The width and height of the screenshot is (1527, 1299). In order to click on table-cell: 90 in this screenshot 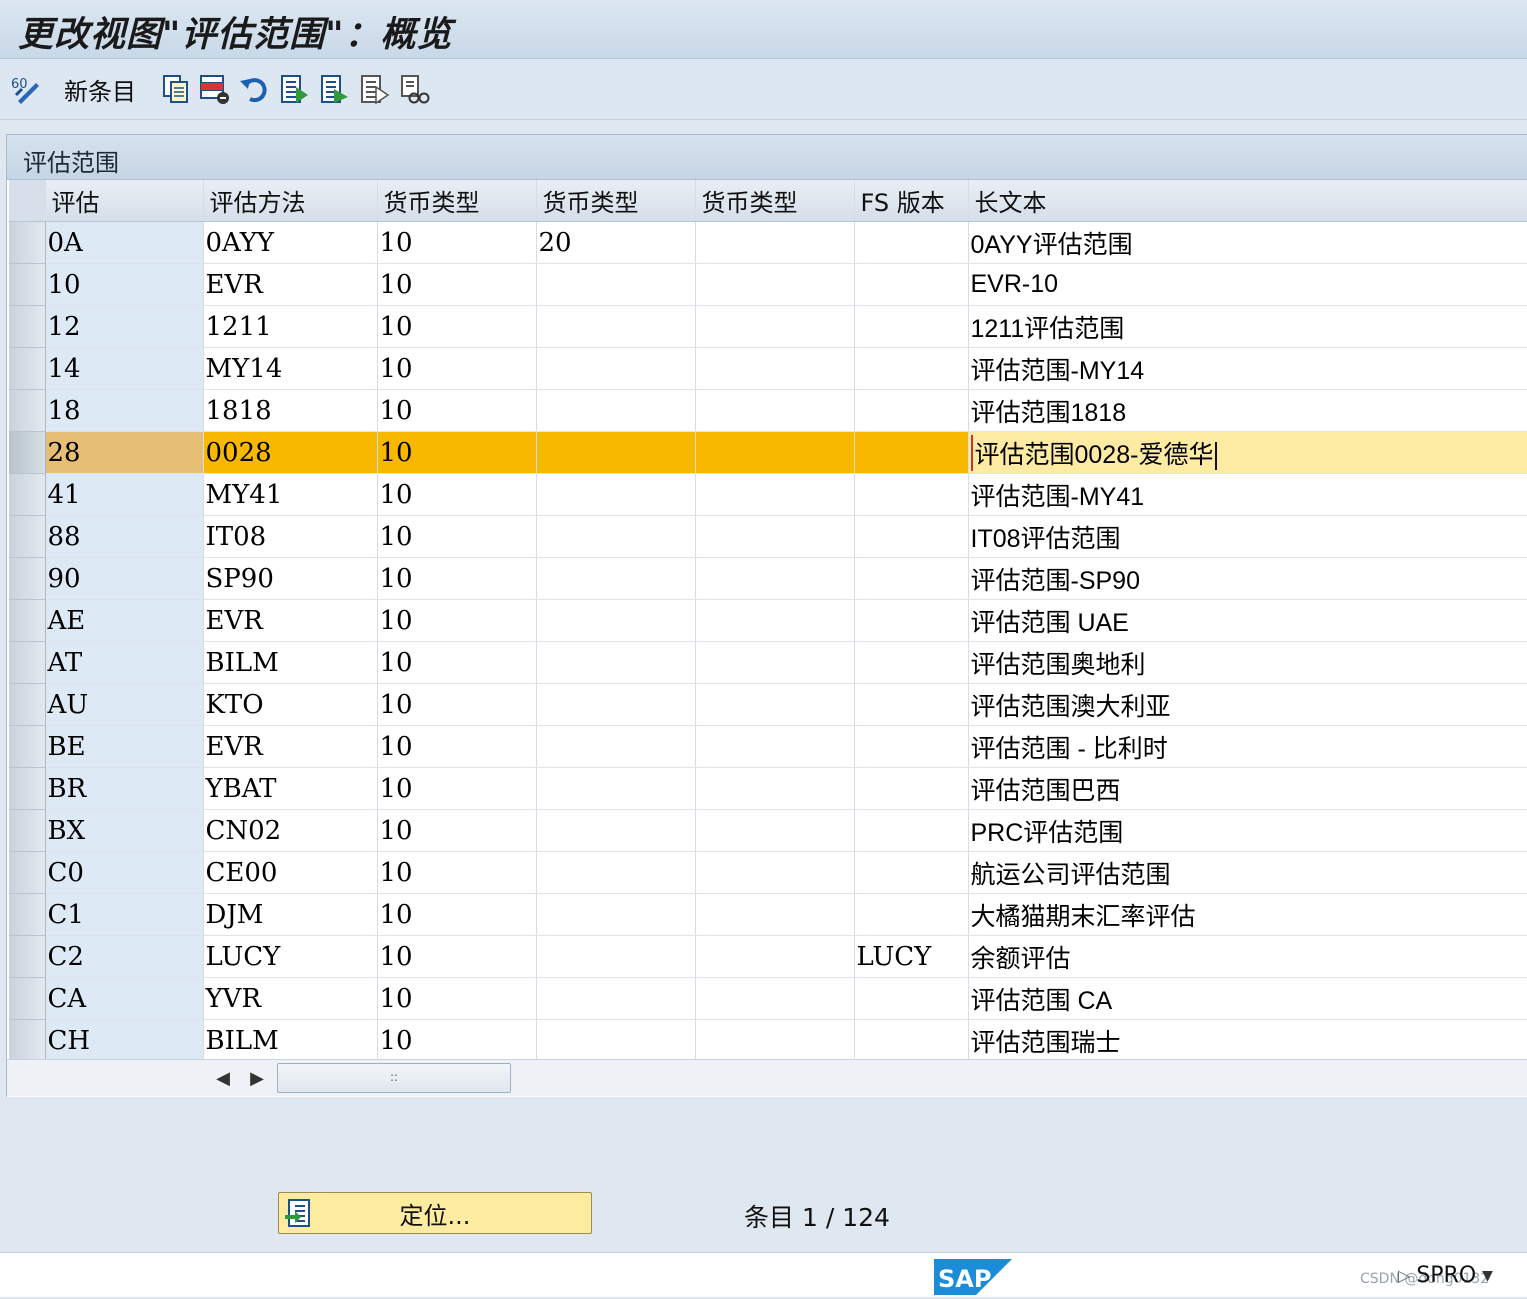, I will do `click(124, 578)`.